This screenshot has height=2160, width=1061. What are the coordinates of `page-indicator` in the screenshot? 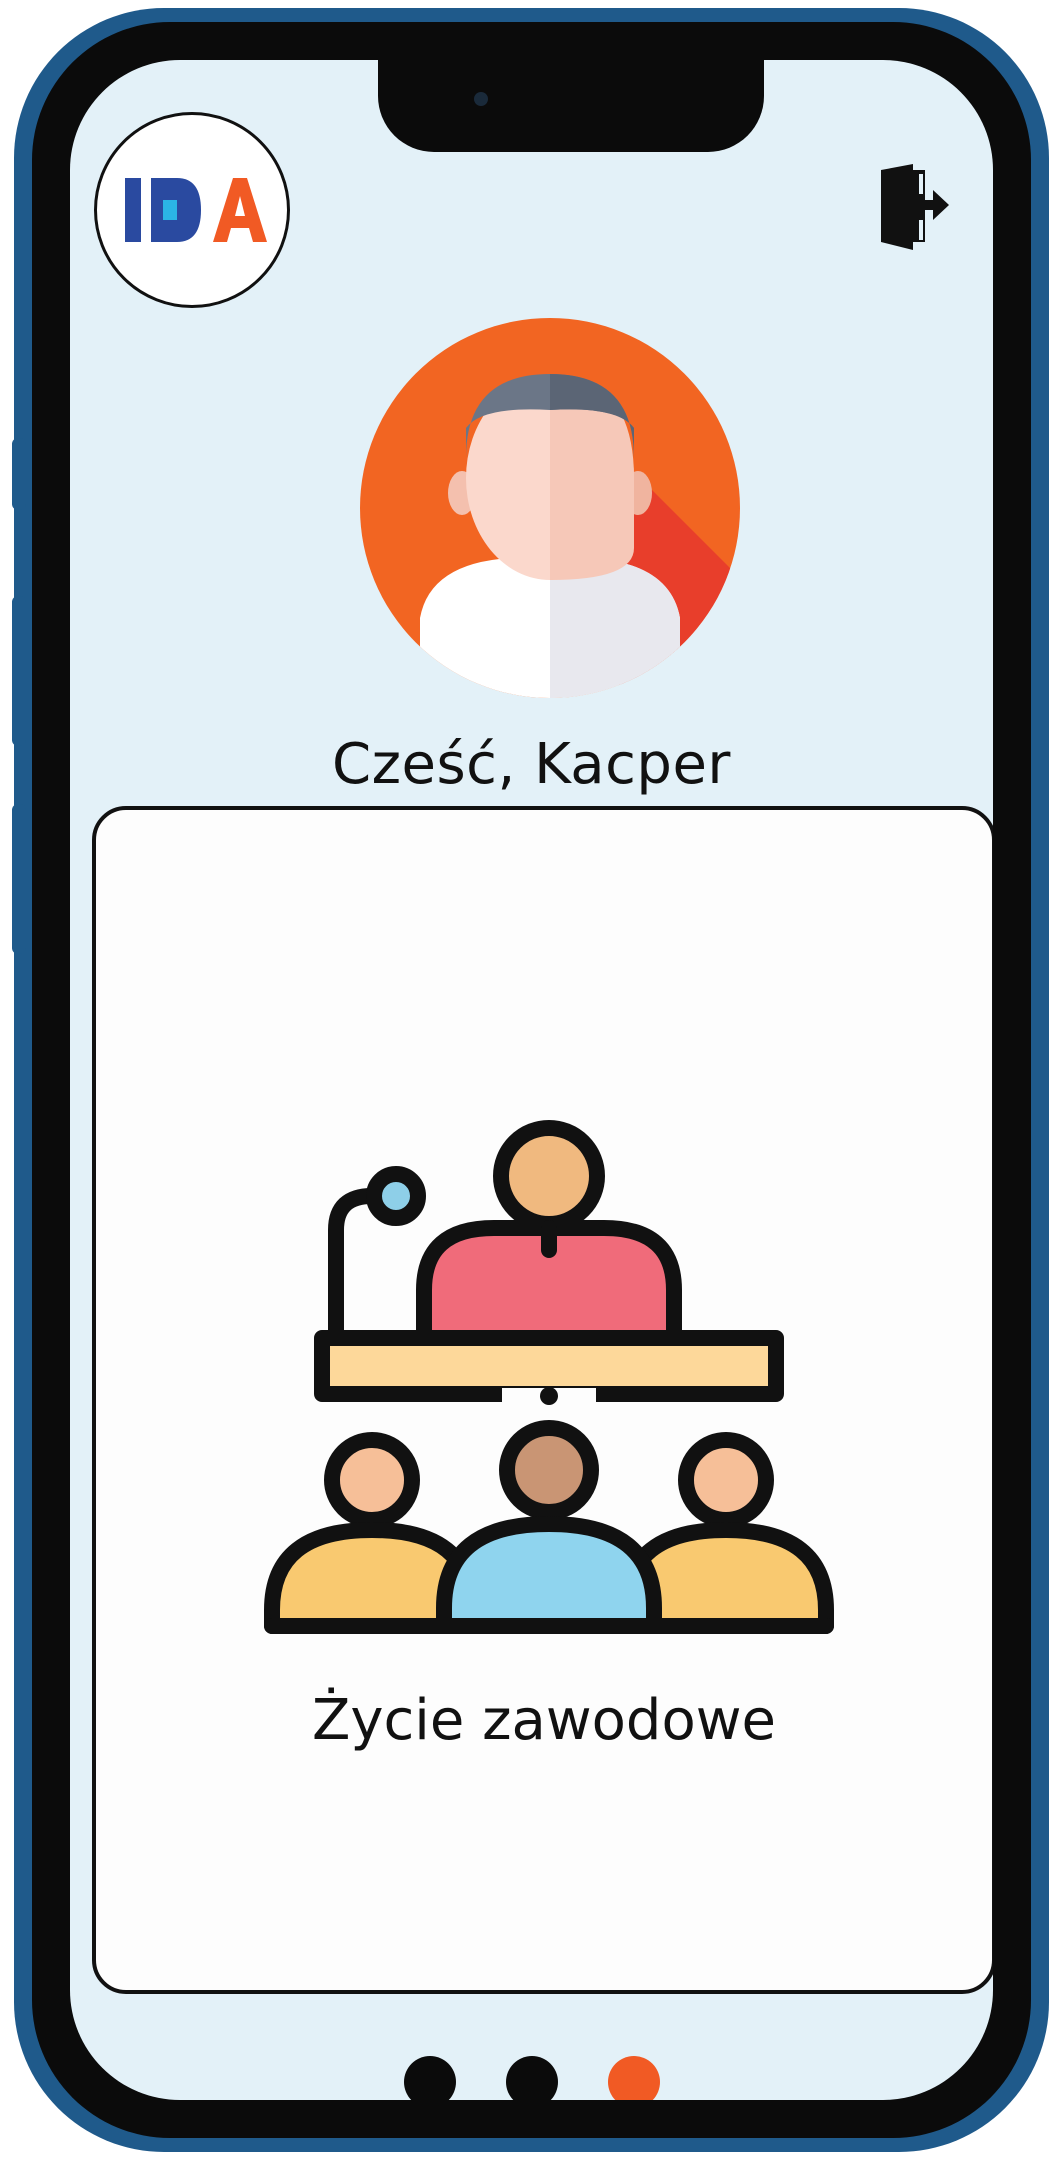 It's located at (531, 2078).